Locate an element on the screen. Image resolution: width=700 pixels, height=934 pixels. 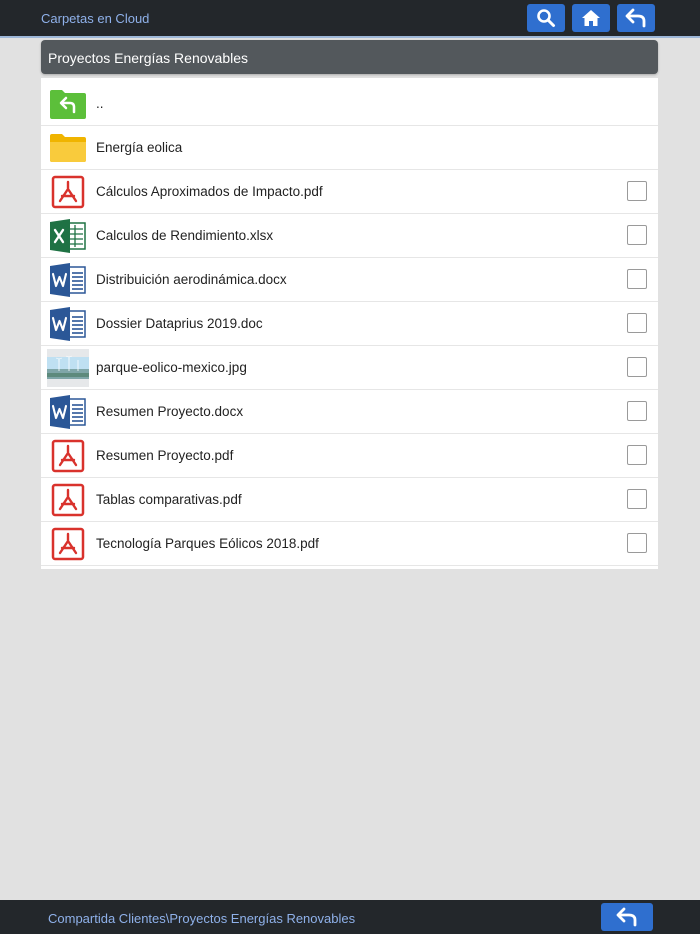
file-row: parque-eolico-mexico.jpg is located at coordinates (349, 368).